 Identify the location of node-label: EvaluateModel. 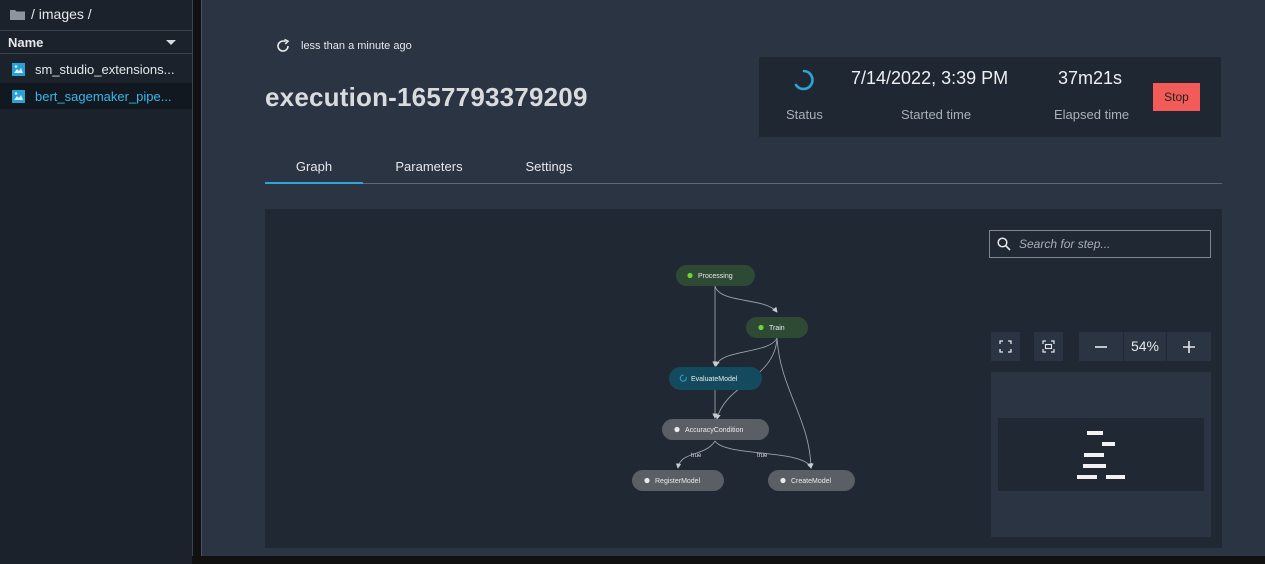
(714, 379).